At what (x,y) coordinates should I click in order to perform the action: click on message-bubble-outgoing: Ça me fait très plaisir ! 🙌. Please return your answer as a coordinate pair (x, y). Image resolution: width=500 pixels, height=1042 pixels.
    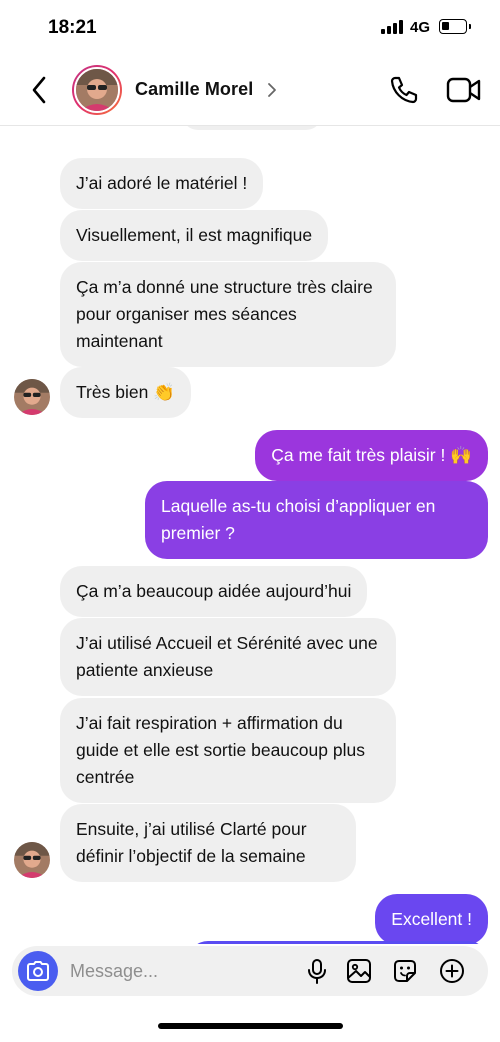
    Looking at the image, I should click on (371, 455).